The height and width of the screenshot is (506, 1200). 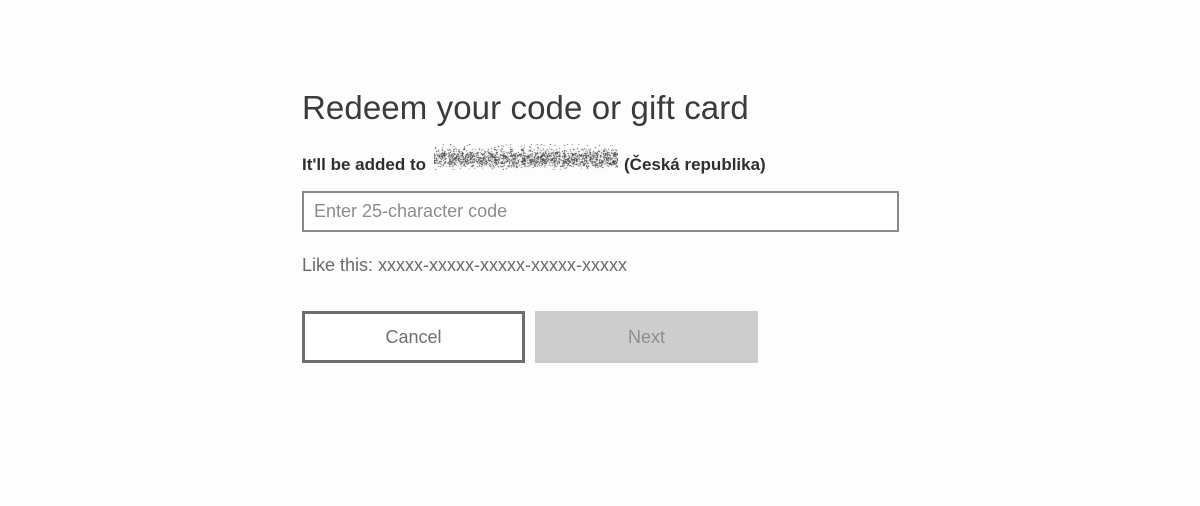 What do you see at coordinates (525, 107) in the screenshot?
I see `page-title: Redeem your code or gift card` at bounding box center [525, 107].